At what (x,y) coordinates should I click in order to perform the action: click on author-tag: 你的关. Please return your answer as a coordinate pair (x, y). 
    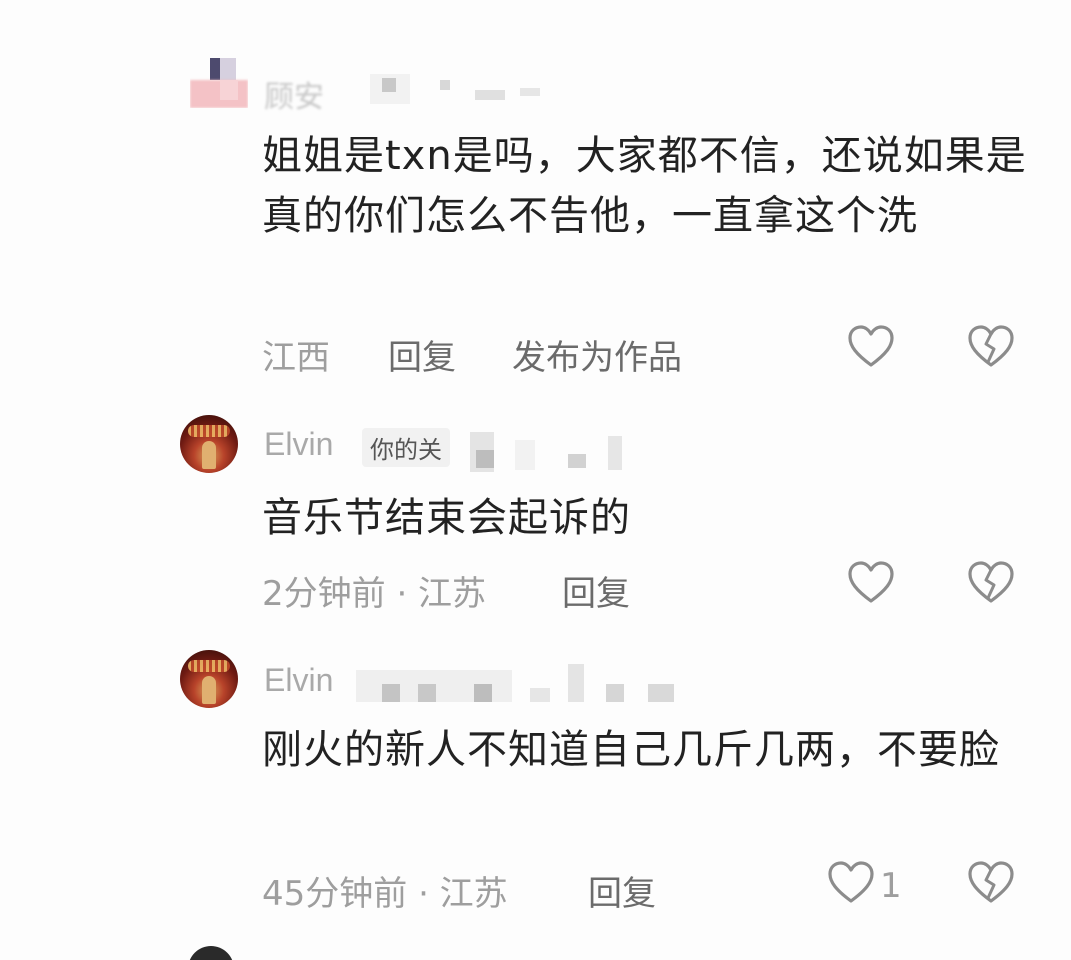
    Looking at the image, I should click on (406, 447).